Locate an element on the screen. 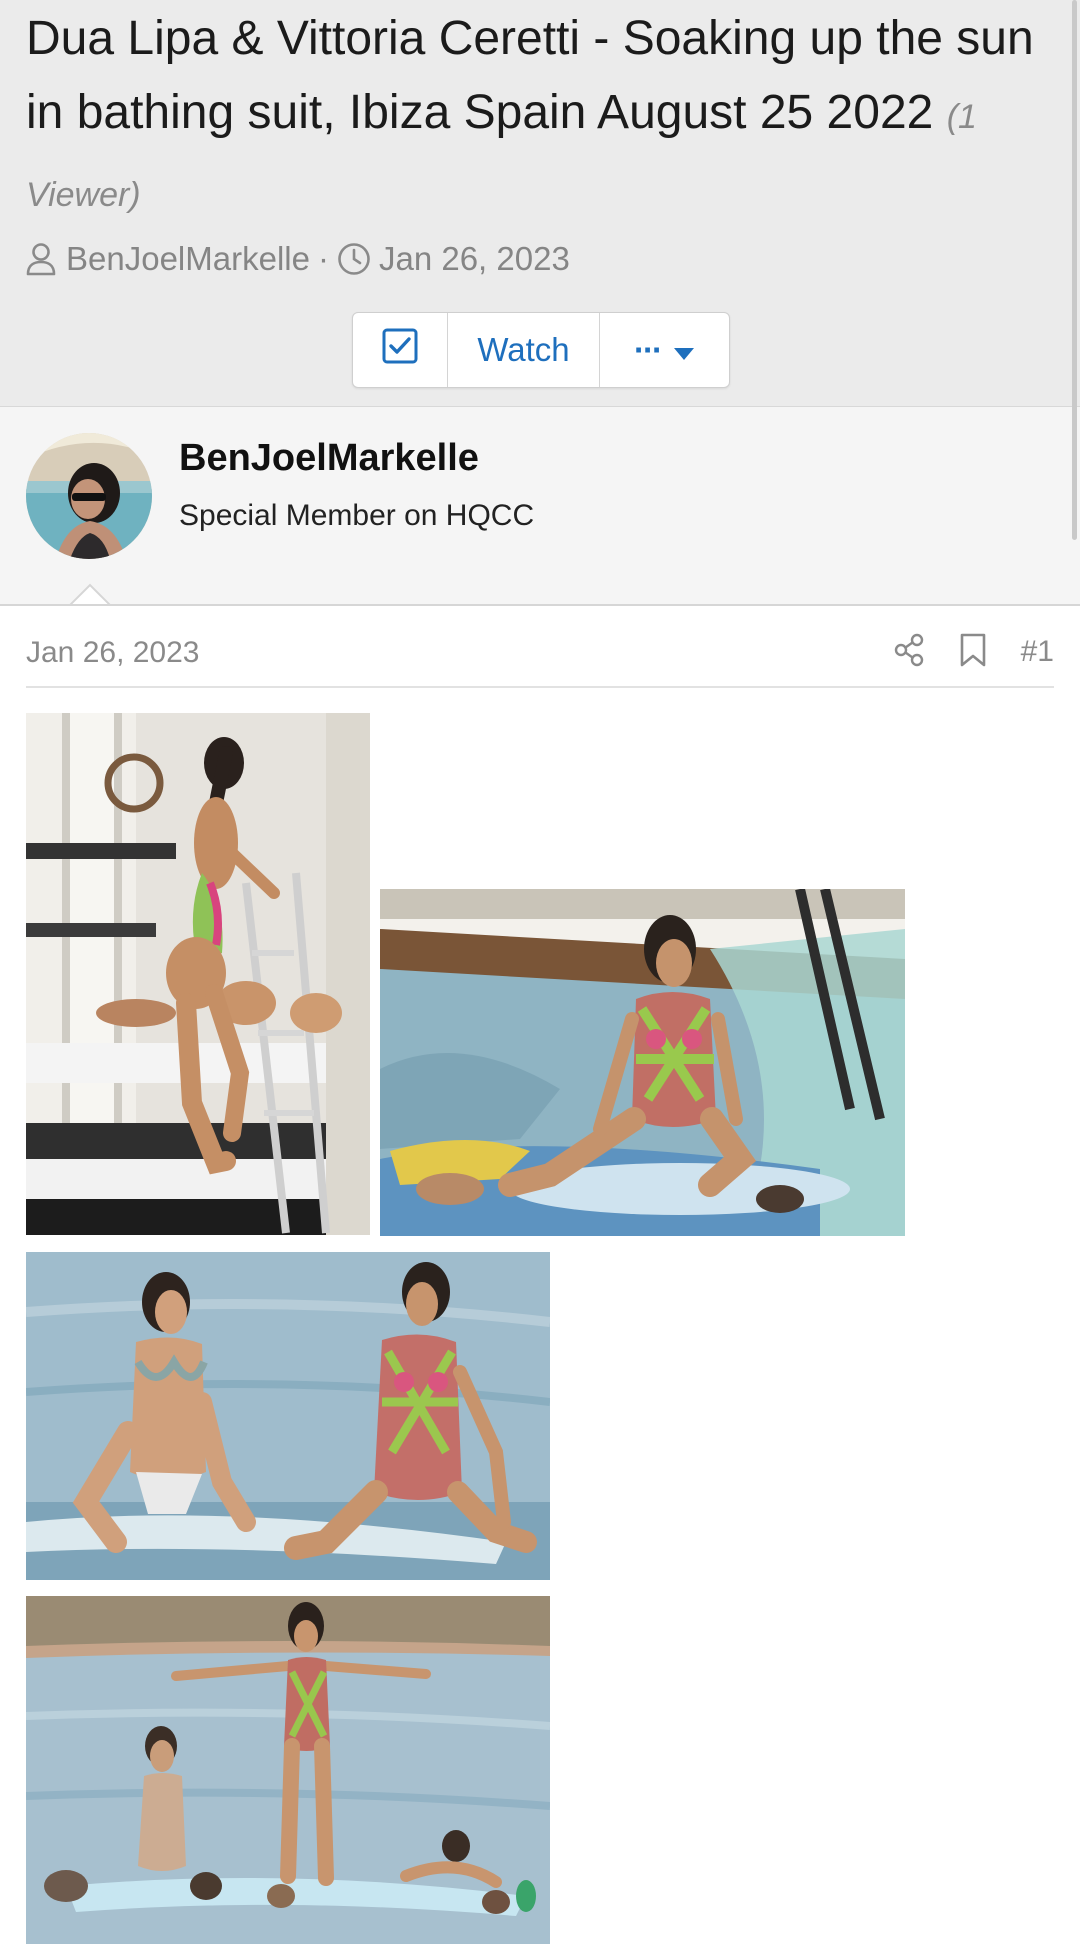 Image resolution: width=1080 pixels, height=1954 pixels. thread-action-buttons: Watch ··· is located at coordinates (541, 350).